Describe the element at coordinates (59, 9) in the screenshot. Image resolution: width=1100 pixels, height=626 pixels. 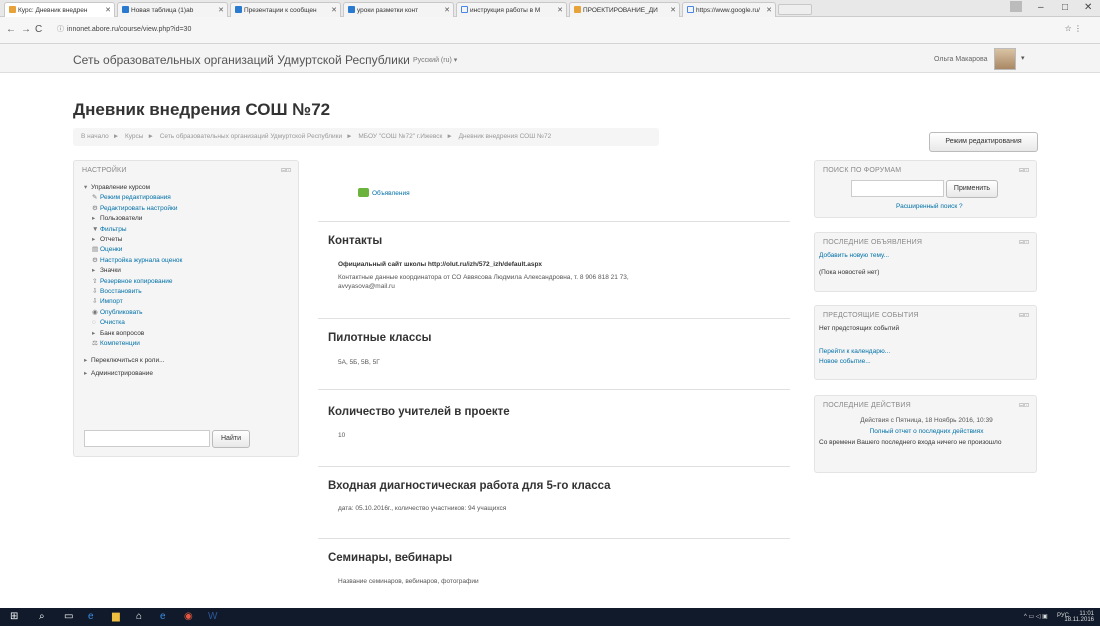
I see `tab-course: Курс: Дневник внедрен ✕` at that location.